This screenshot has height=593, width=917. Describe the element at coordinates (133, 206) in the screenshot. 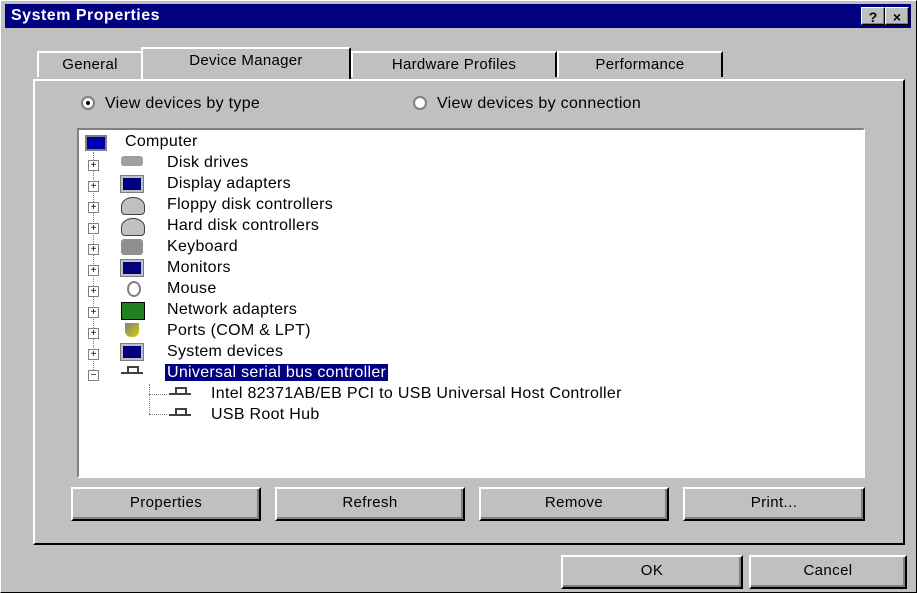

I see `floppy-controller-icon` at that location.